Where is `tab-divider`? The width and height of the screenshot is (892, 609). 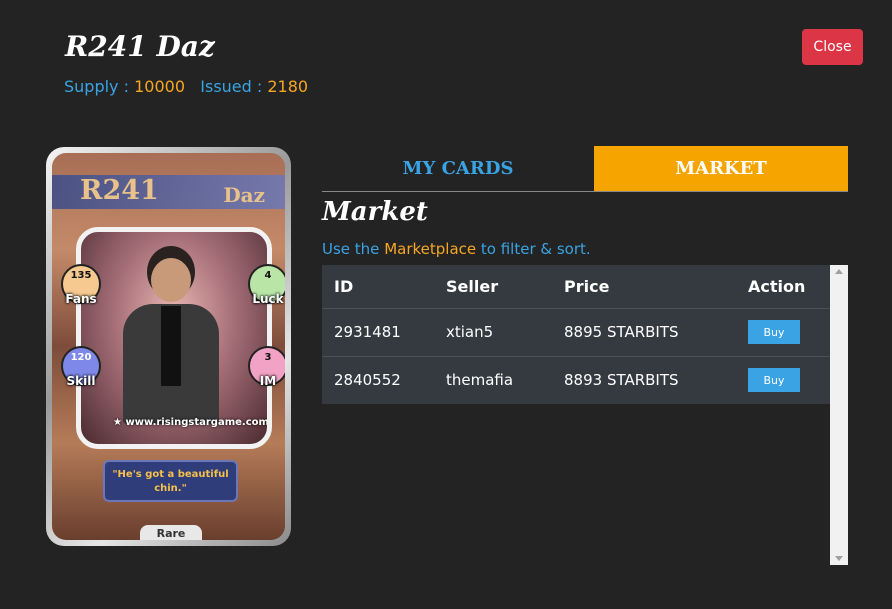 tab-divider is located at coordinates (585, 191).